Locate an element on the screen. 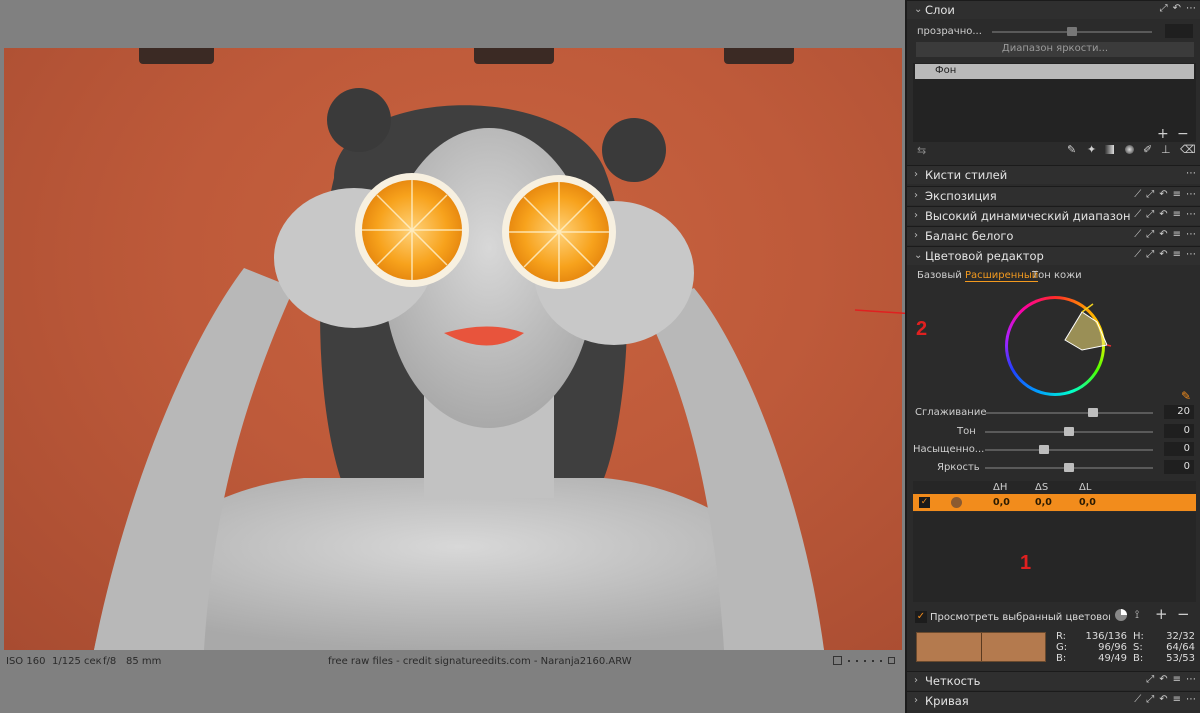 This screenshot has width=1200, height=713. single-view-icon is located at coordinates (837, 660).